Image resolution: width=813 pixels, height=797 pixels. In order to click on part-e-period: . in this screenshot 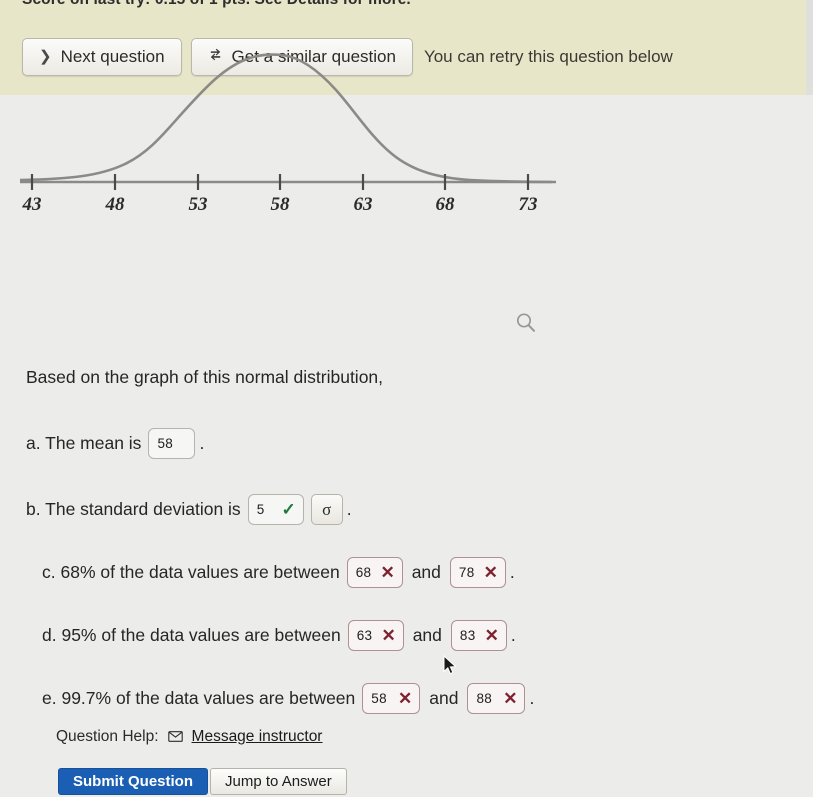, I will do `click(532, 698)`.